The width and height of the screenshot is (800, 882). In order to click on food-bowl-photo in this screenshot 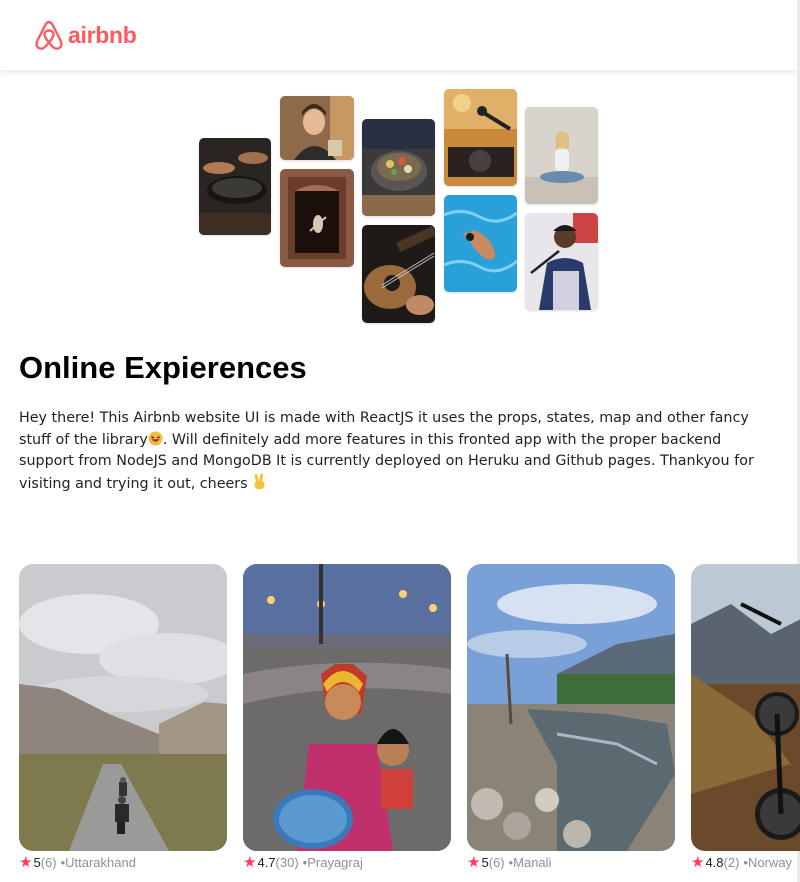, I will do `click(398, 167)`.